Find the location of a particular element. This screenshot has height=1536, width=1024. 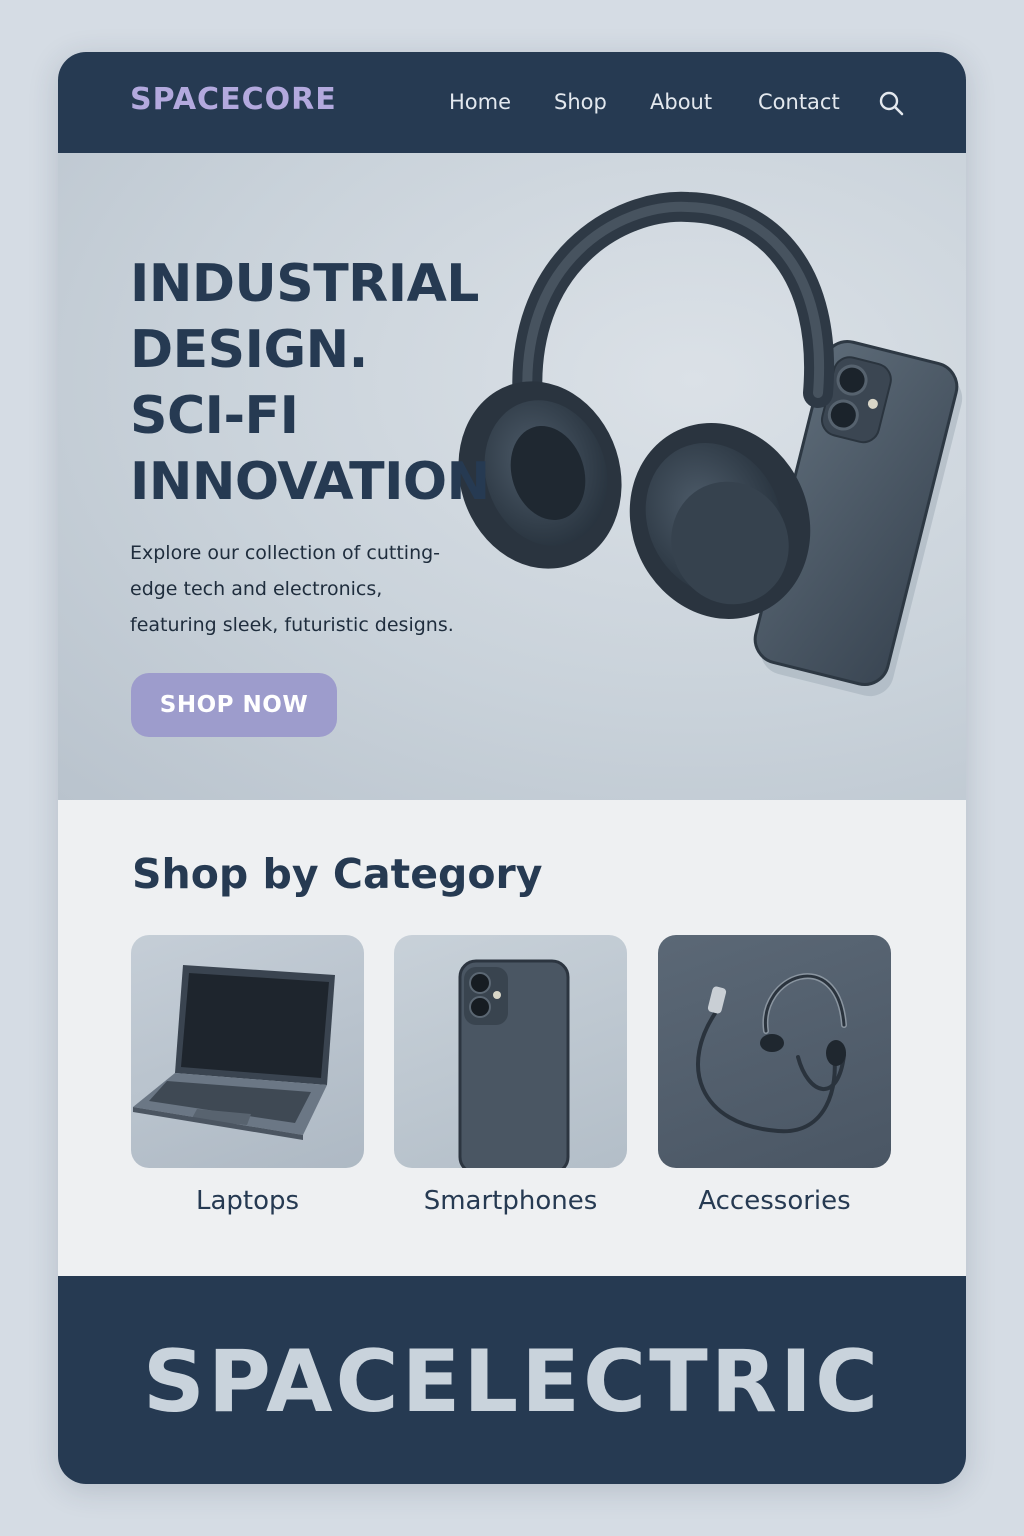

category-section-title: Shop by Category is located at coordinates (337, 874).